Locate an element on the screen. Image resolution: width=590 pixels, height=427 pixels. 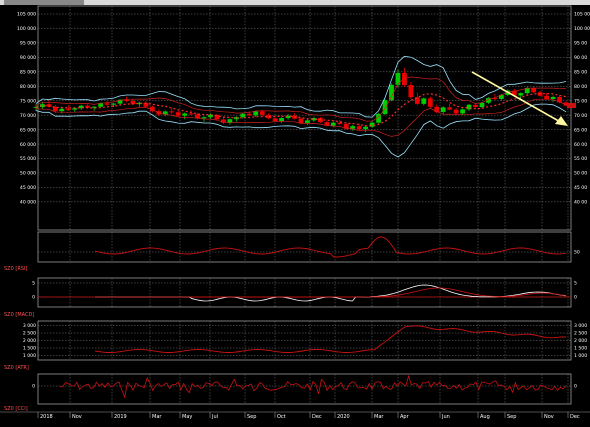
x-tick-label: 2018 is located at coordinates (46, 417).